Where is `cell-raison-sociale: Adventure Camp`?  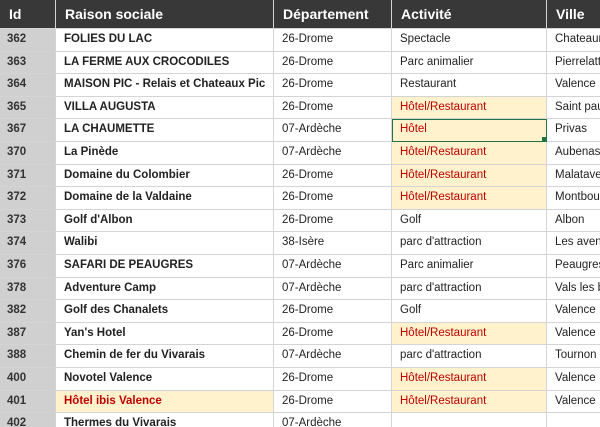 cell-raison-sociale: Adventure Camp is located at coordinates (165, 289).